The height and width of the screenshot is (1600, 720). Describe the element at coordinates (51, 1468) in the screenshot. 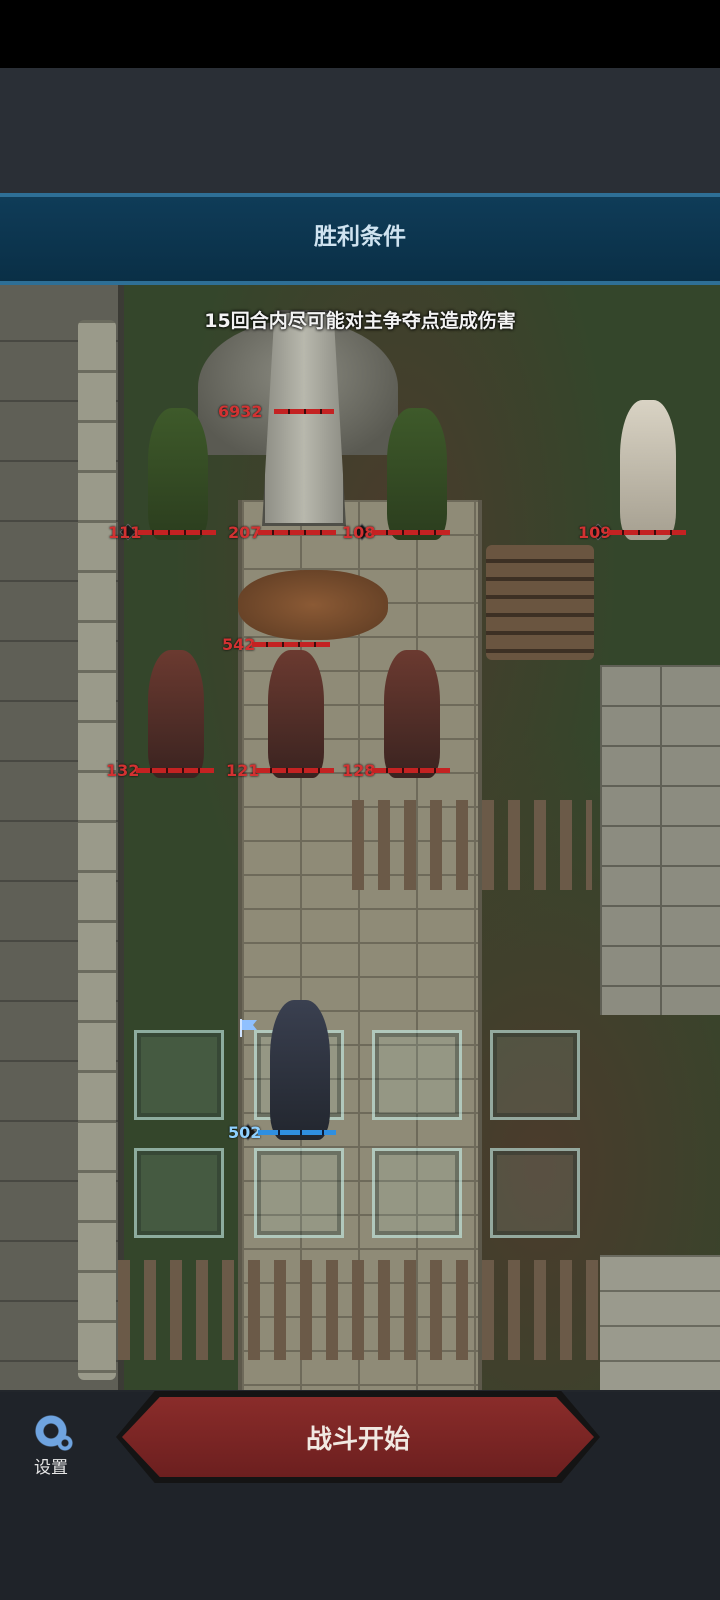

I see `settings-label: 设置` at that location.